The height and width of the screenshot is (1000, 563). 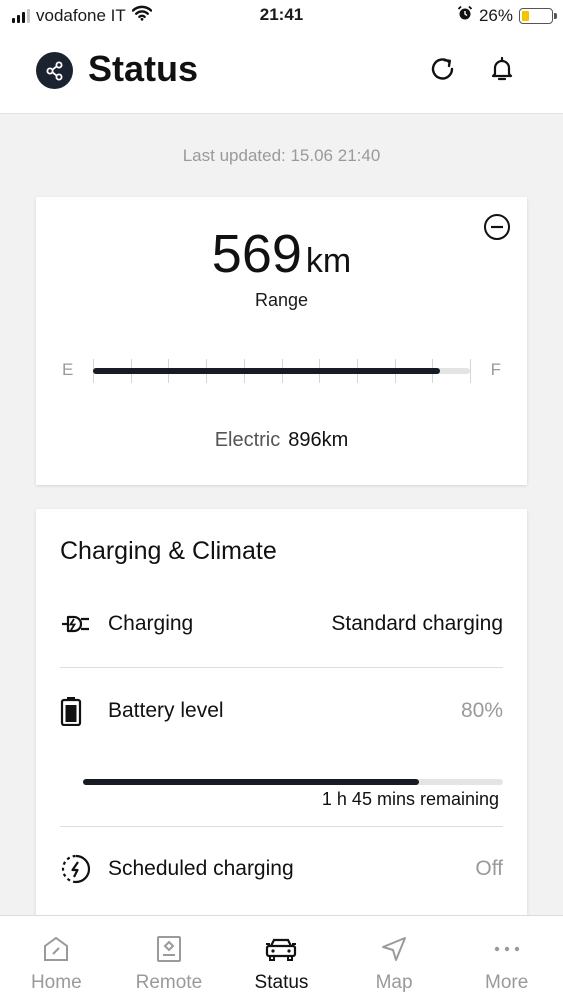 I want to click on alarm-icon, so click(x=465, y=15).